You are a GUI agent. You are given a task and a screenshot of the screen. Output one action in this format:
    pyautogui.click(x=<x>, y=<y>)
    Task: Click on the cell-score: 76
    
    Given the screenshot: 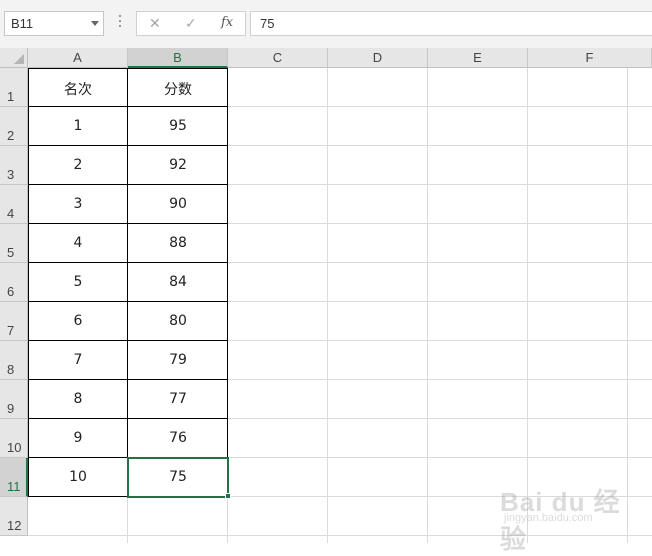 What is the action you would take?
    pyautogui.click(x=178, y=438)
    